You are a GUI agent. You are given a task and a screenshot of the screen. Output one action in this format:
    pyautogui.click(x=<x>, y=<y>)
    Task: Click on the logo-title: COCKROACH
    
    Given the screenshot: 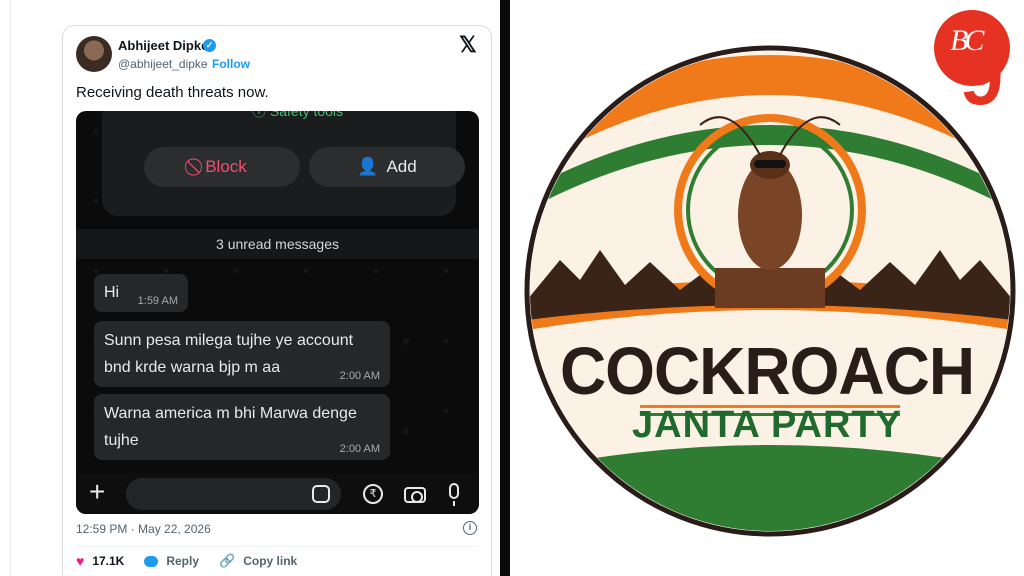 What is the action you would take?
    pyautogui.click(x=767, y=371)
    